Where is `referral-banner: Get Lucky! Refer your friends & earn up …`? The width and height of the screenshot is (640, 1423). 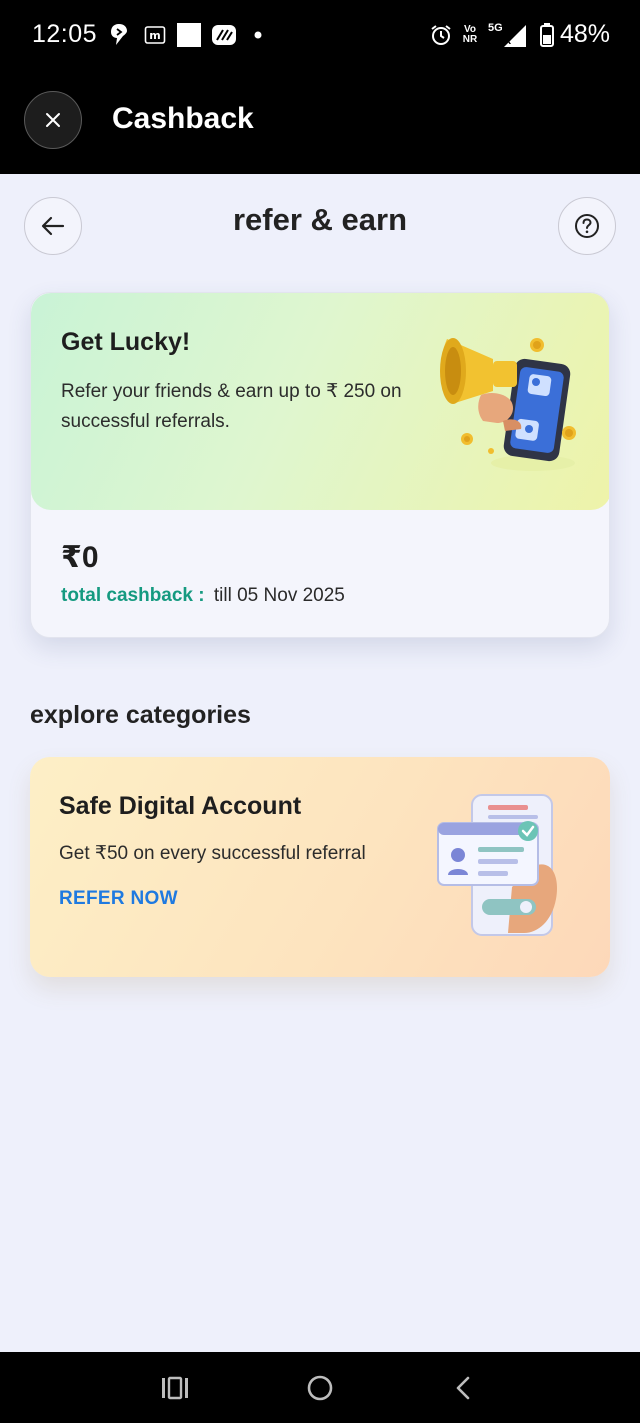 referral-banner: Get Lucky! Refer your friends & earn up … is located at coordinates (320, 401).